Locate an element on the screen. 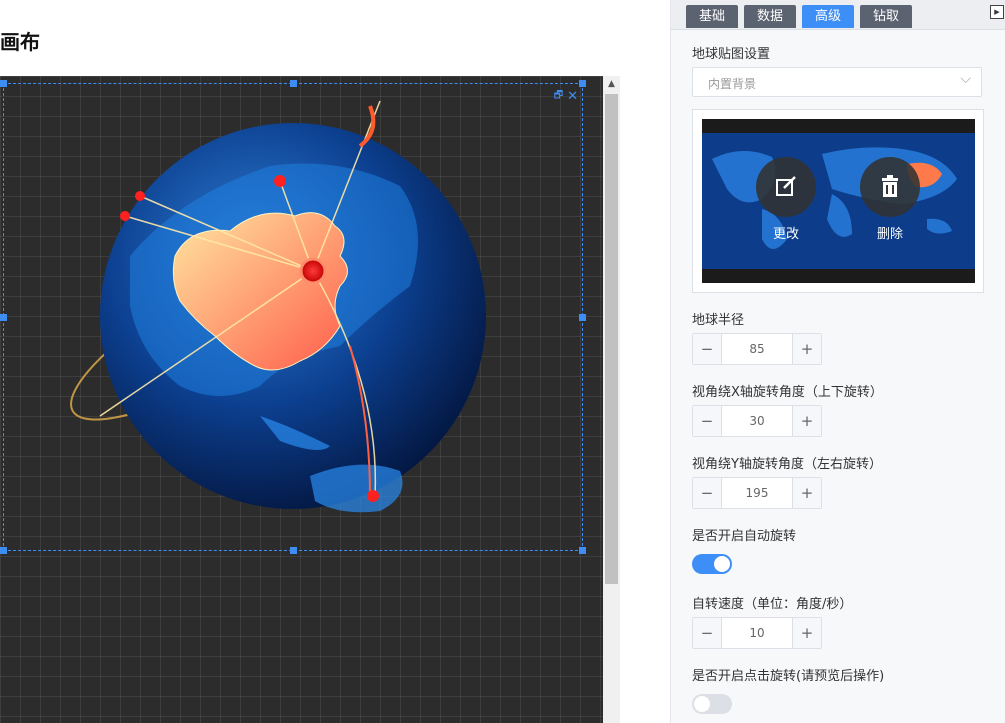 The width and height of the screenshot is (1005, 723). y-angle-label: 视角绕Y轴旋转角度（左右旋转） is located at coordinates (787, 464).